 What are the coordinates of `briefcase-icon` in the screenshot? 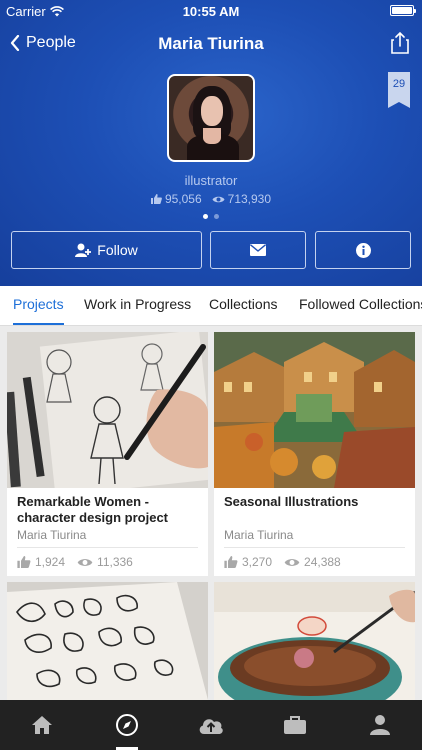 It's located at (295, 725).